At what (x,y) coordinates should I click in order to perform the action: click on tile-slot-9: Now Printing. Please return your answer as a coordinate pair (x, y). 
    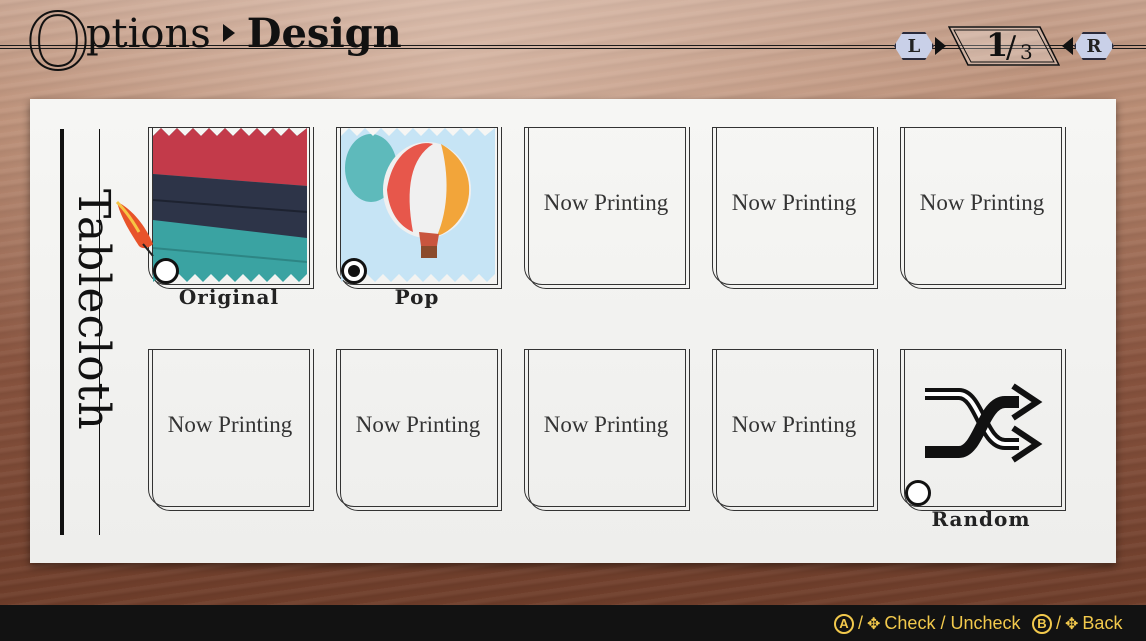
    Looking at the image, I should click on (795, 430).